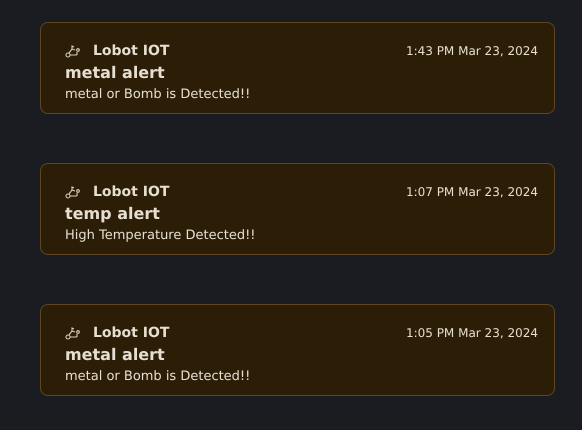 This screenshot has width=582, height=430. I want to click on notification-title: temp alert, so click(113, 213).